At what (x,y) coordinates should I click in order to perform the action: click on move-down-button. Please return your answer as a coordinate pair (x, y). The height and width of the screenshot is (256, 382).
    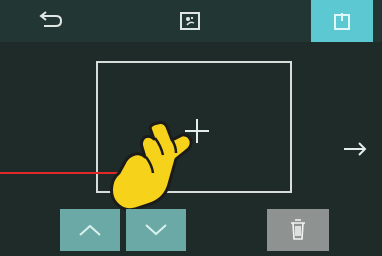
    Looking at the image, I should click on (156, 230).